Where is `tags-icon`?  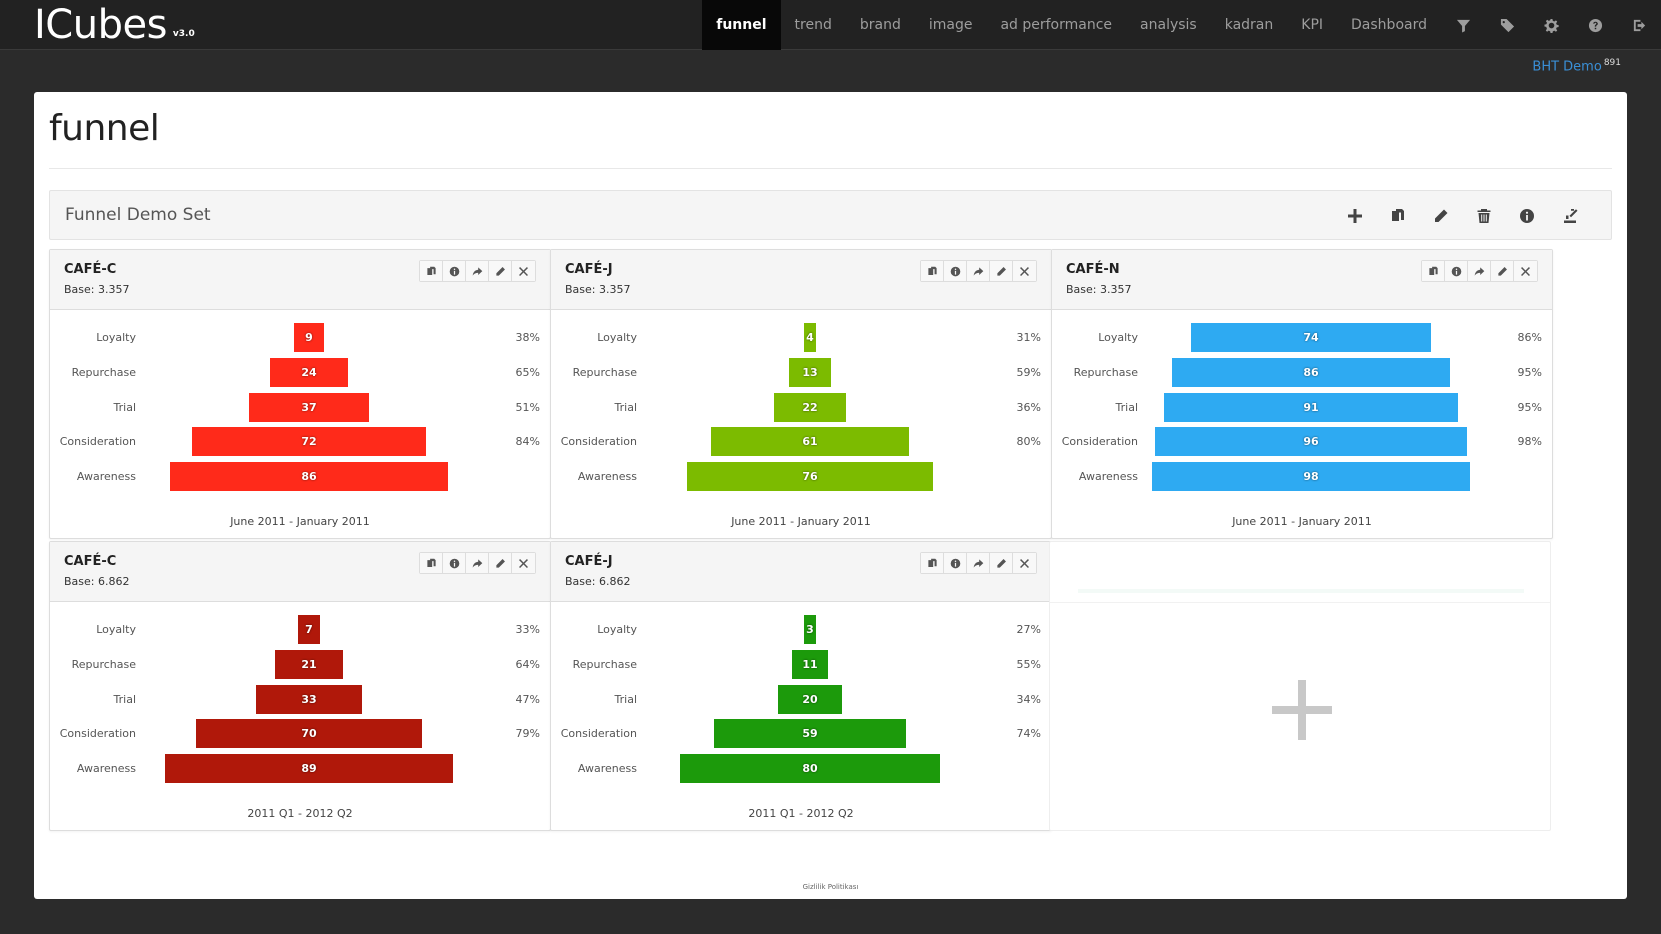
tags-icon is located at coordinates (1507, 25).